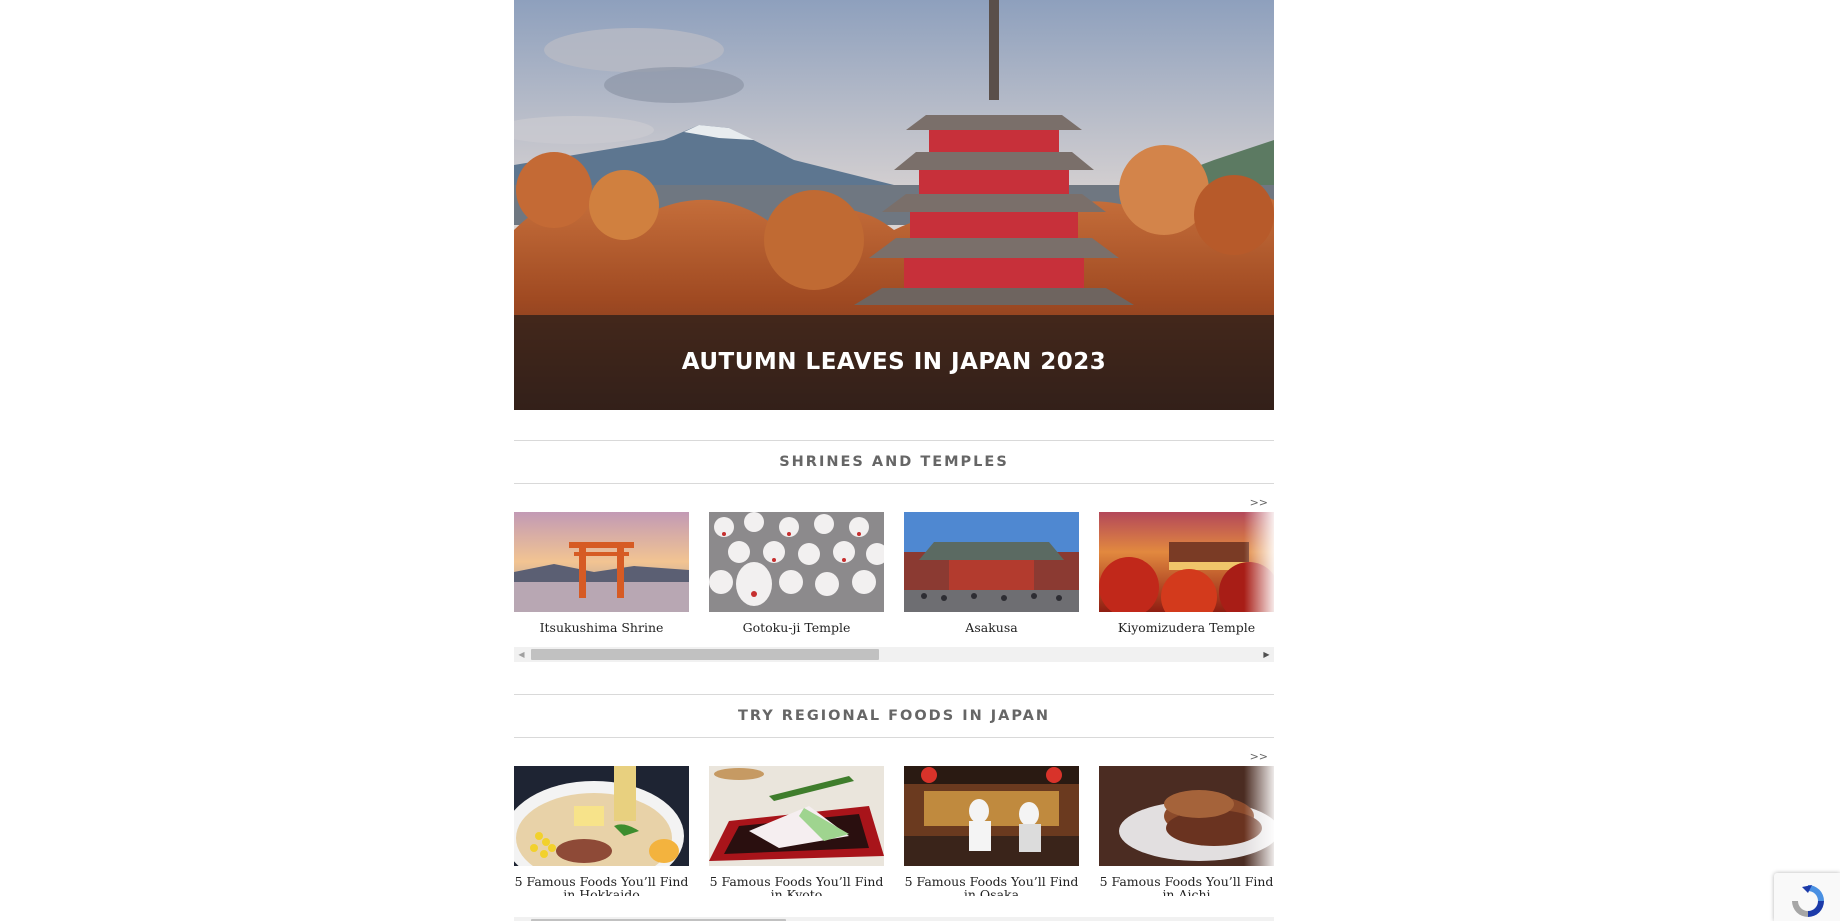 The image size is (1840, 921). Describe the element at coordinates (796, 885) in the screenshot. I see `card-label: 5 Famous Foods You’ll Find in Kyoto` at that location.